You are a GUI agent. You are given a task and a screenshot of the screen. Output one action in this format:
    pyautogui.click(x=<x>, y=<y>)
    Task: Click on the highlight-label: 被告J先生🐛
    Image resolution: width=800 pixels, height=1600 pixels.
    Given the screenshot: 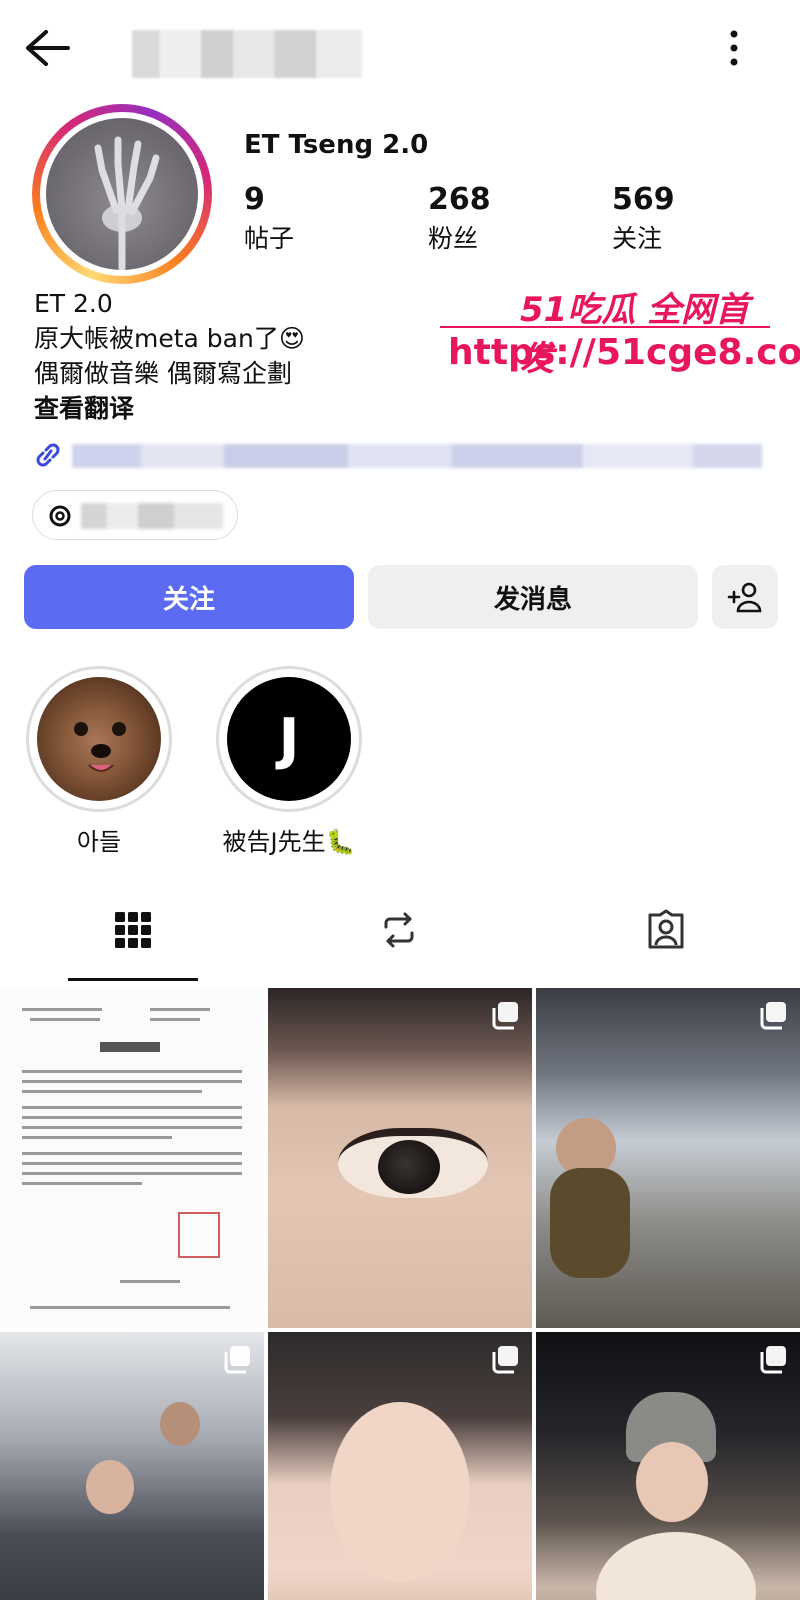 What is the action you would take?
    pyautogui.click(x=289, y=842)
    